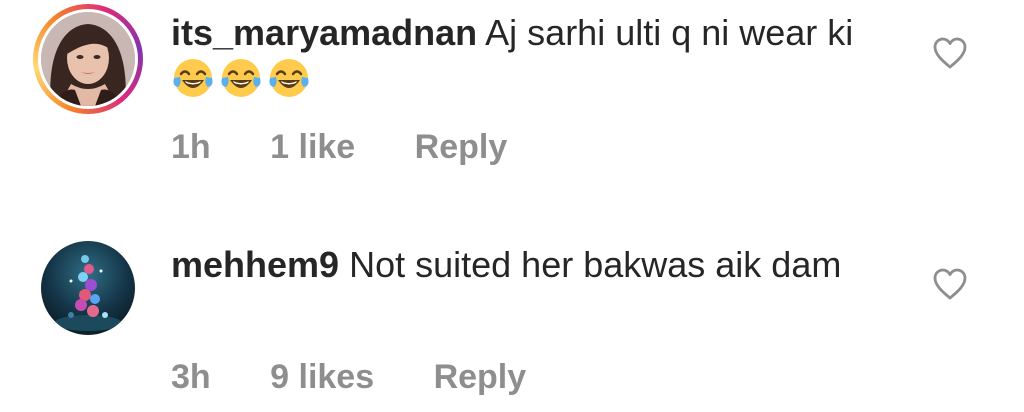 The width and height of the screenshot is (1024, 412). Describe the element at coordinates (255, 264) in the screenshot. I see `comment-username: mehhem9` at that location.